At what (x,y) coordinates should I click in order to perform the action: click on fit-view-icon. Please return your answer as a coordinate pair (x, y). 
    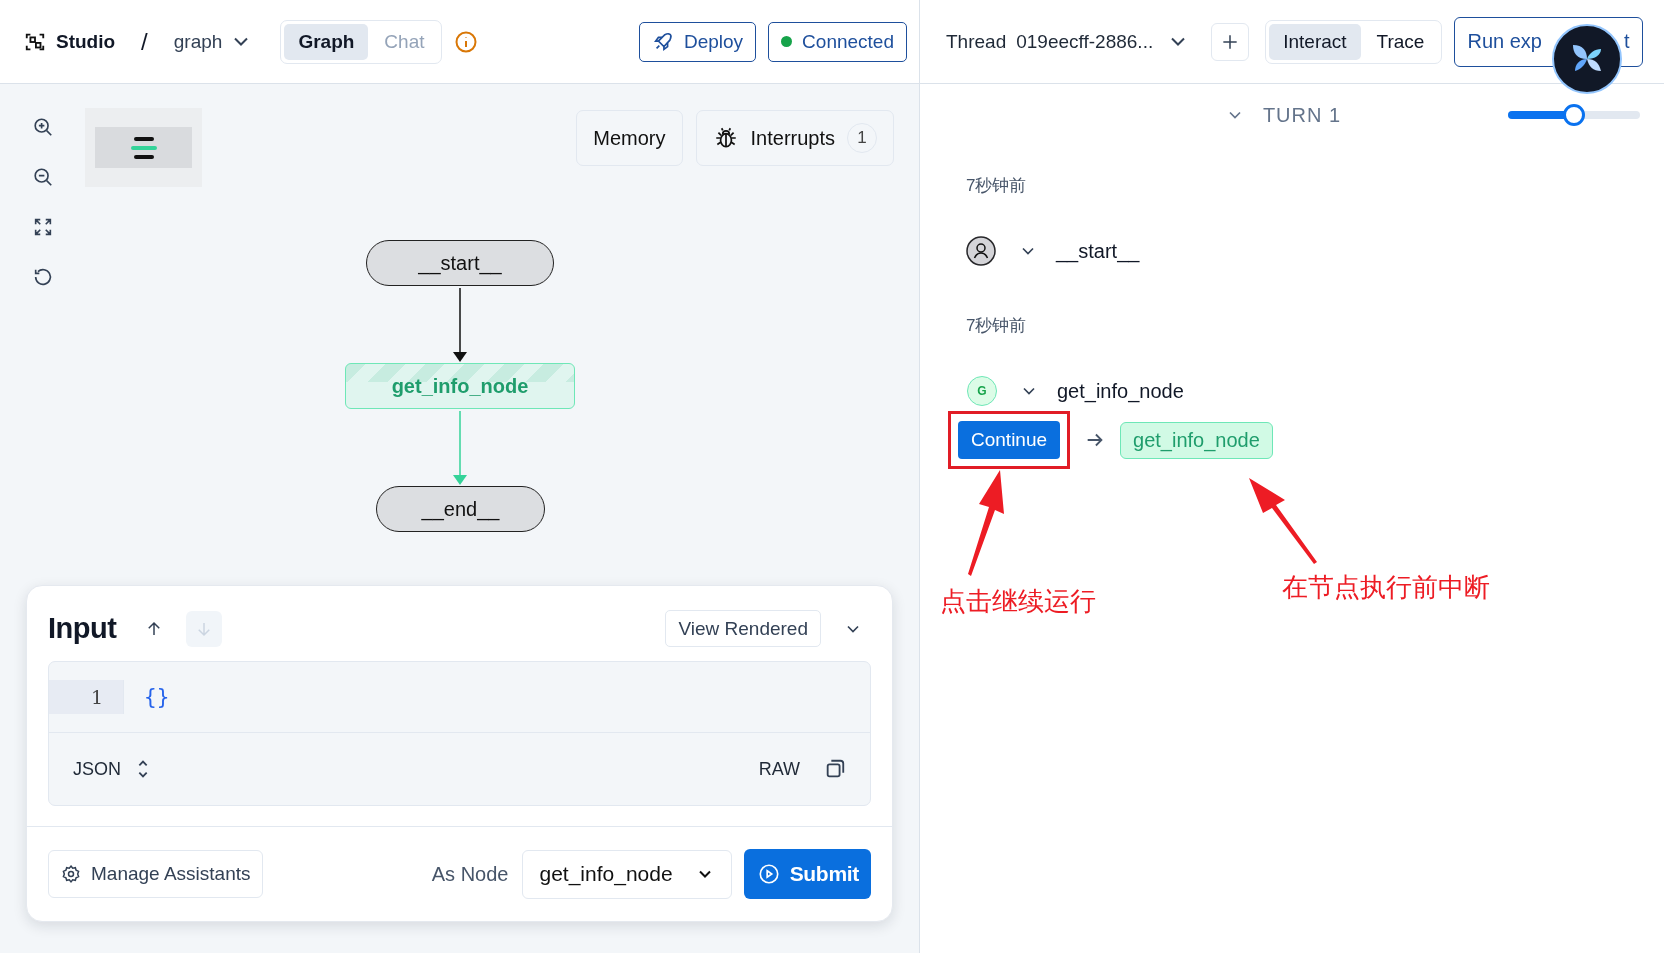
    Looking at the image, I should click on (43, 227).